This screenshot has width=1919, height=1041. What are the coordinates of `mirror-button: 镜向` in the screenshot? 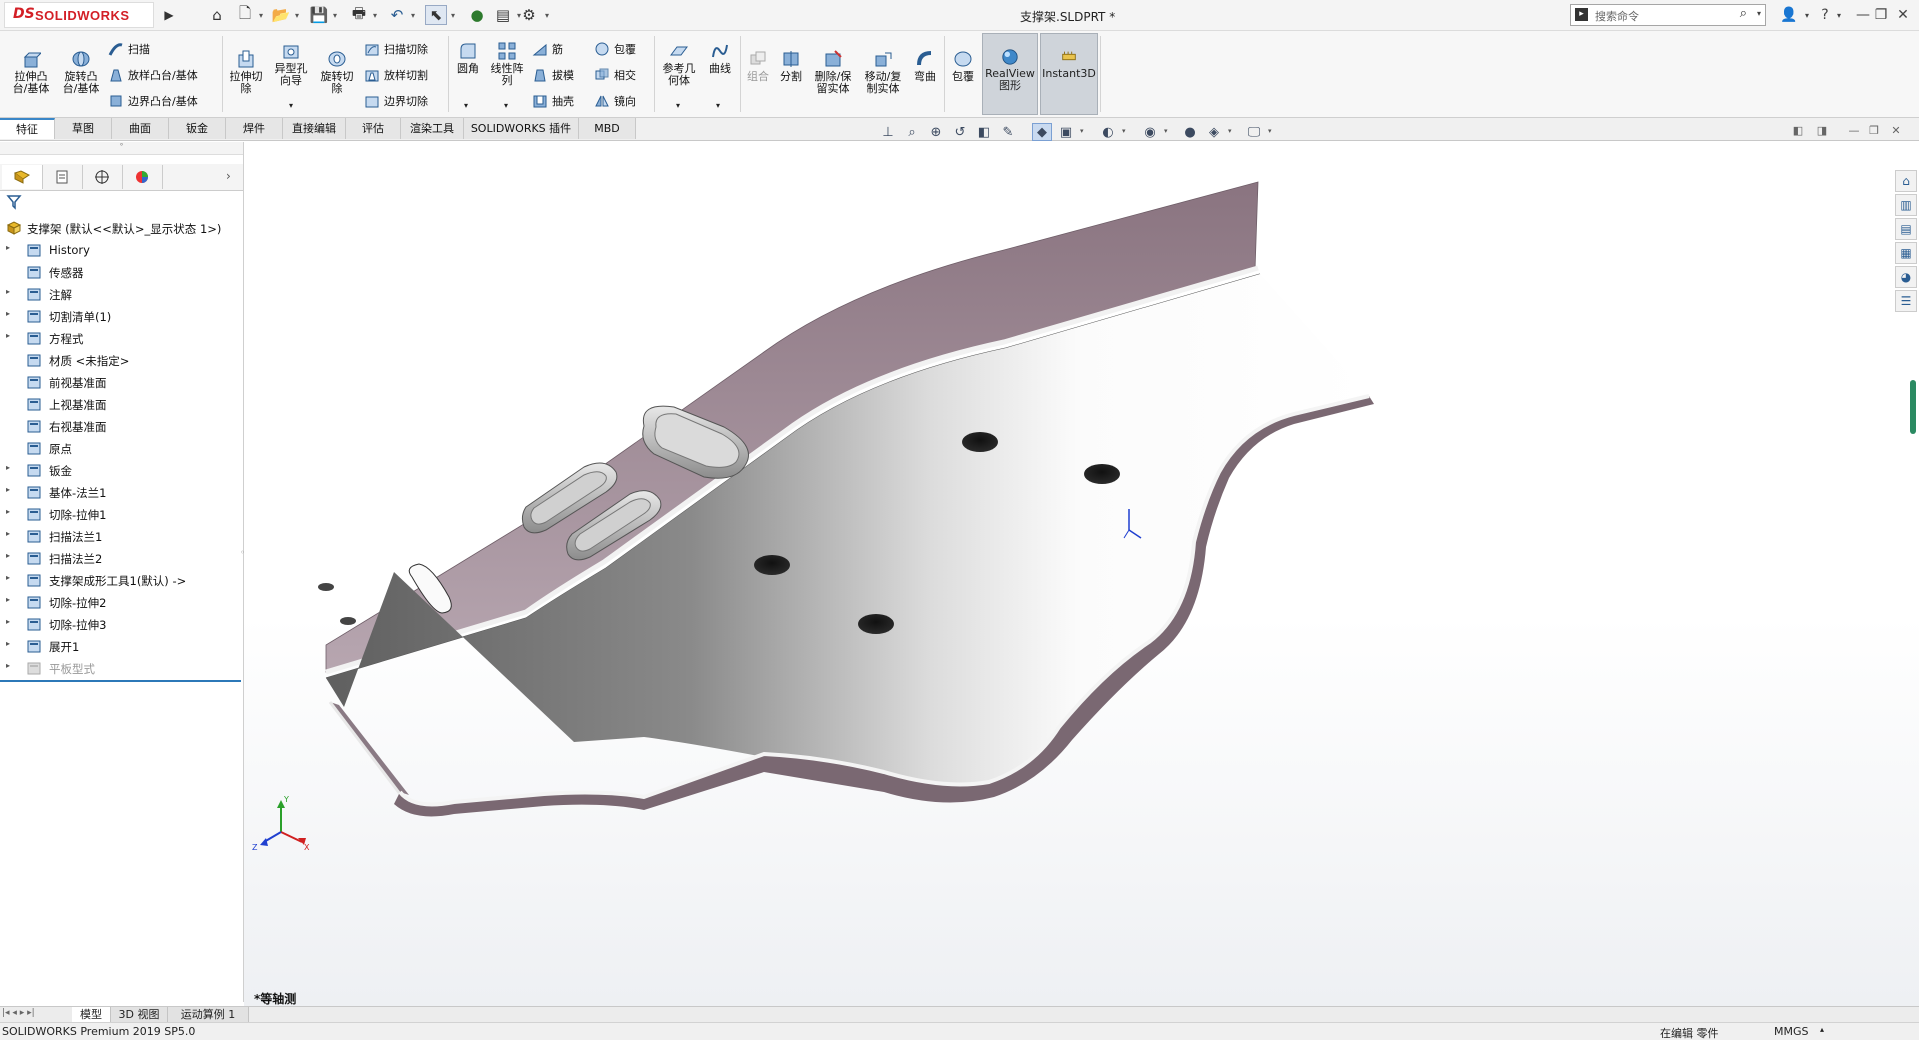 It's located at (615, 101).